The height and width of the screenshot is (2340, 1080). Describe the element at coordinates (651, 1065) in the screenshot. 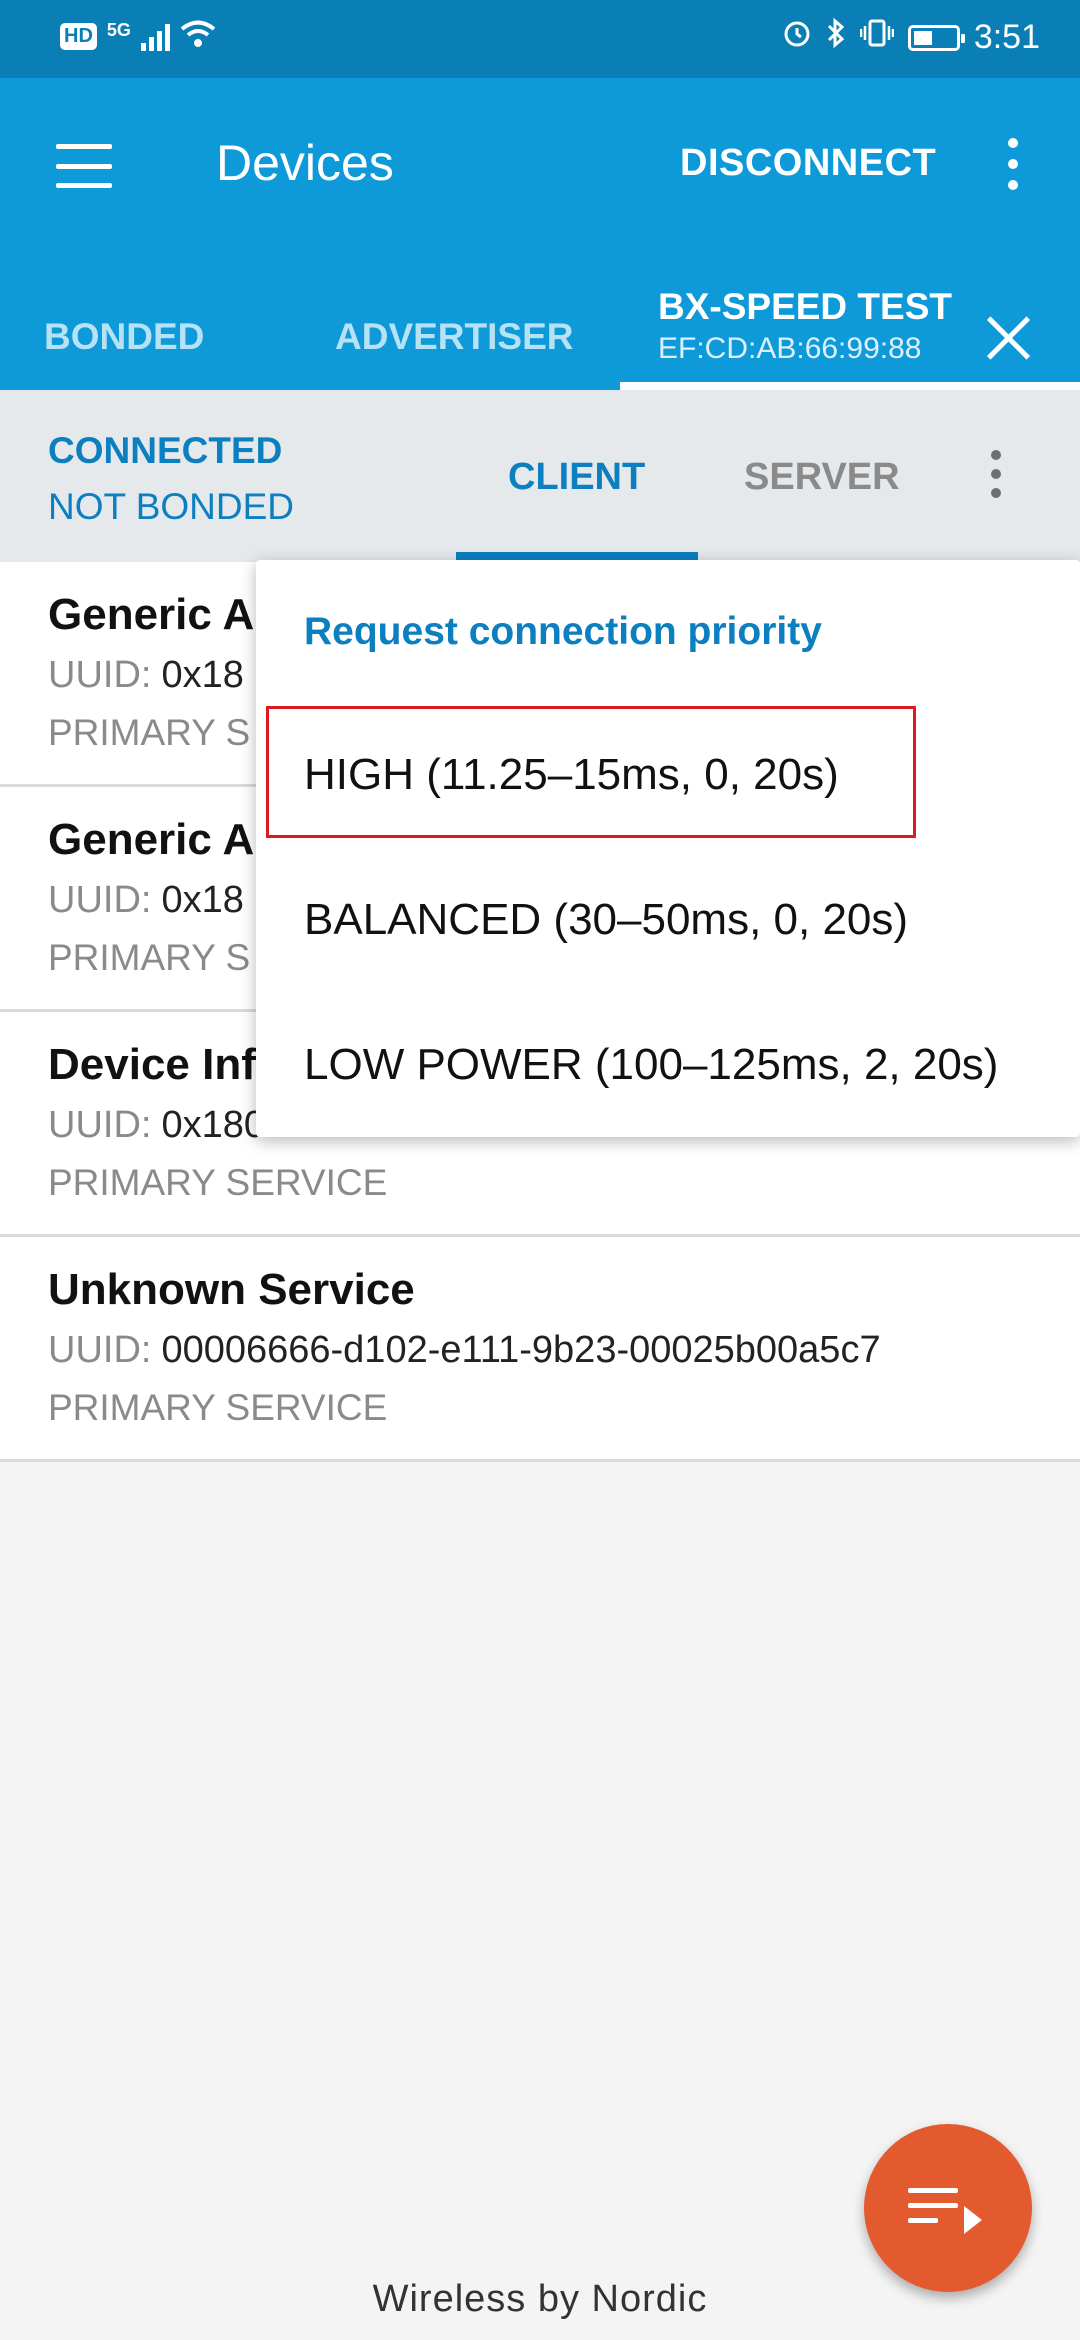

I see `menu-item-low-power: LOW POWER (100–125ms, 2, 20s)` at that location.